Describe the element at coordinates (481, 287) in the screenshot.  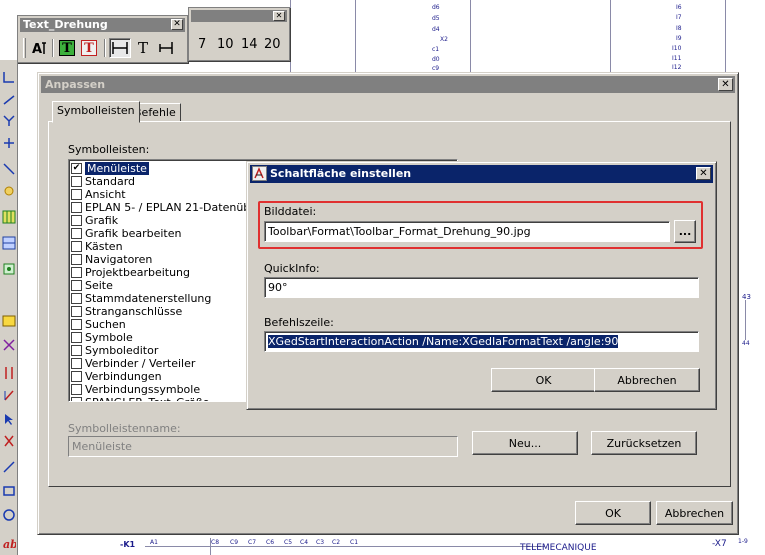
I see `quickinfo-input: 90°` at that location.